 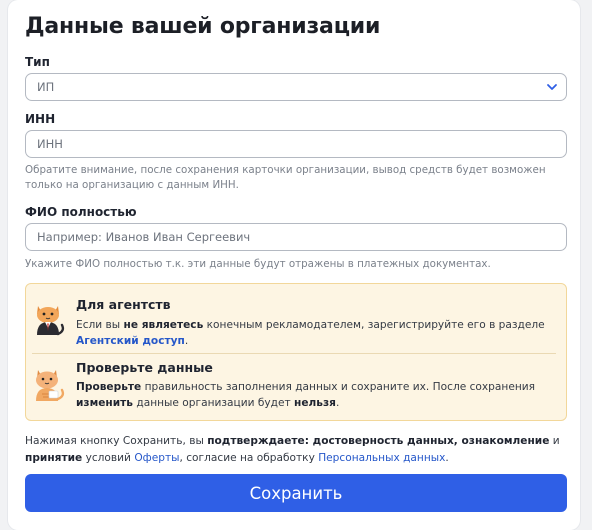 I want to click on type-label: Тип, so click(x=37, y=62).